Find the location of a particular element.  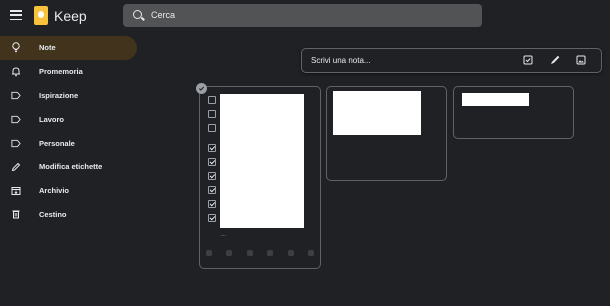

checkbox-icon is located at coordinates (528, 60).